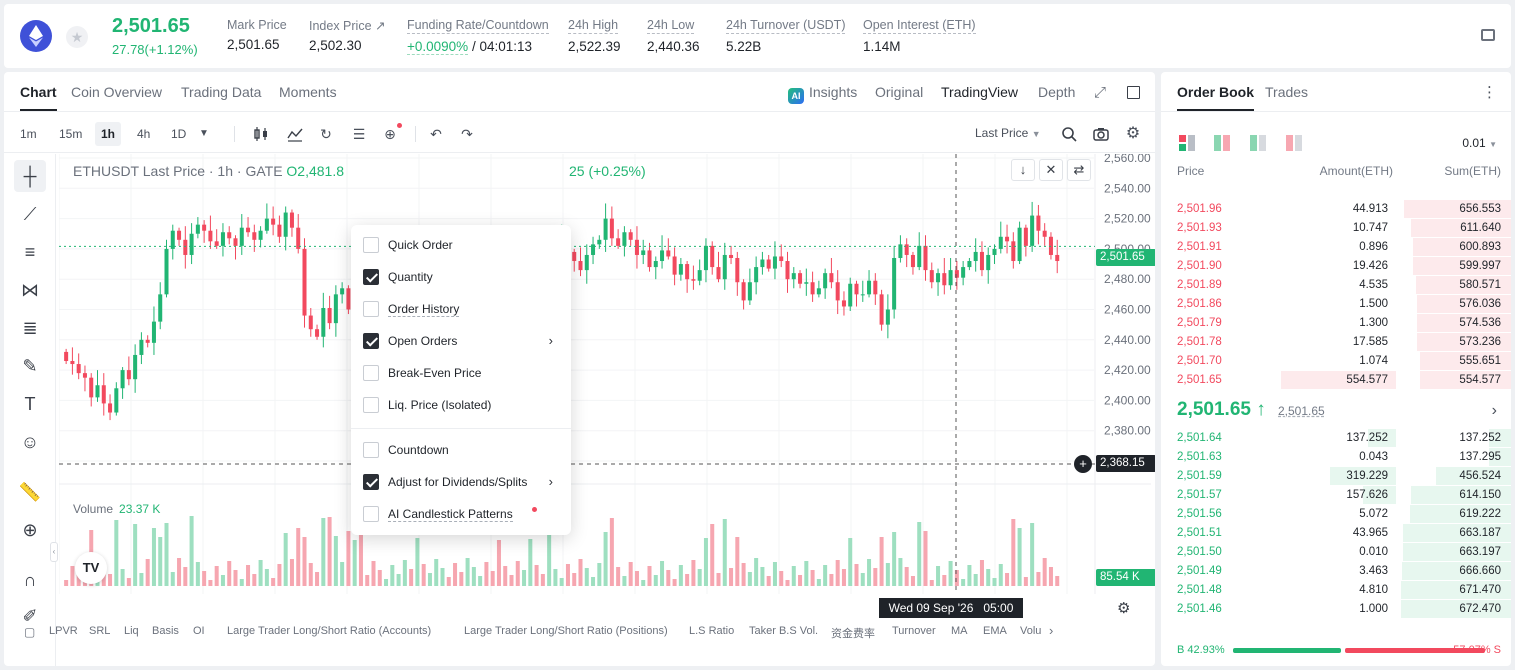 The image size is (1515, 670). I want to click on trendline-icon: ⟋, so click(30, 214).